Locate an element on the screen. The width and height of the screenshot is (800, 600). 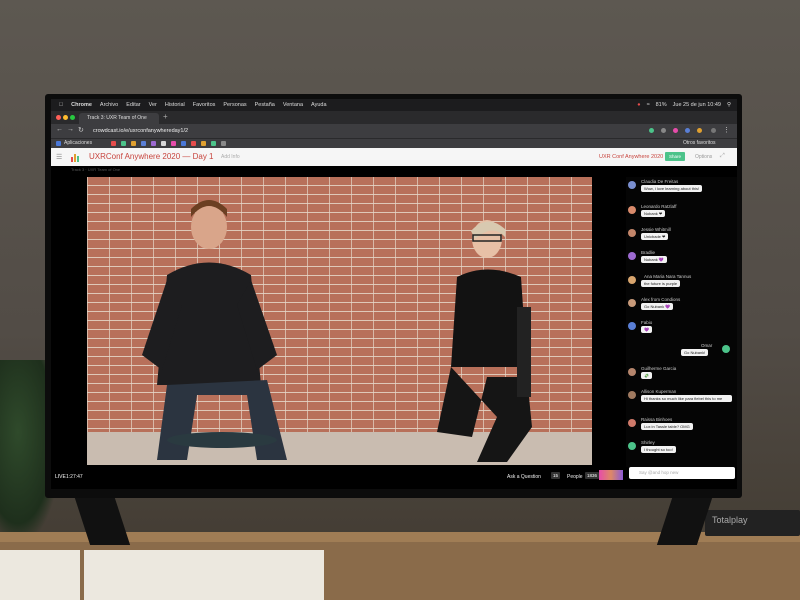
chat-message: Jessie Whitmill Unicbade ❤ is located at coordinates (681, 237).